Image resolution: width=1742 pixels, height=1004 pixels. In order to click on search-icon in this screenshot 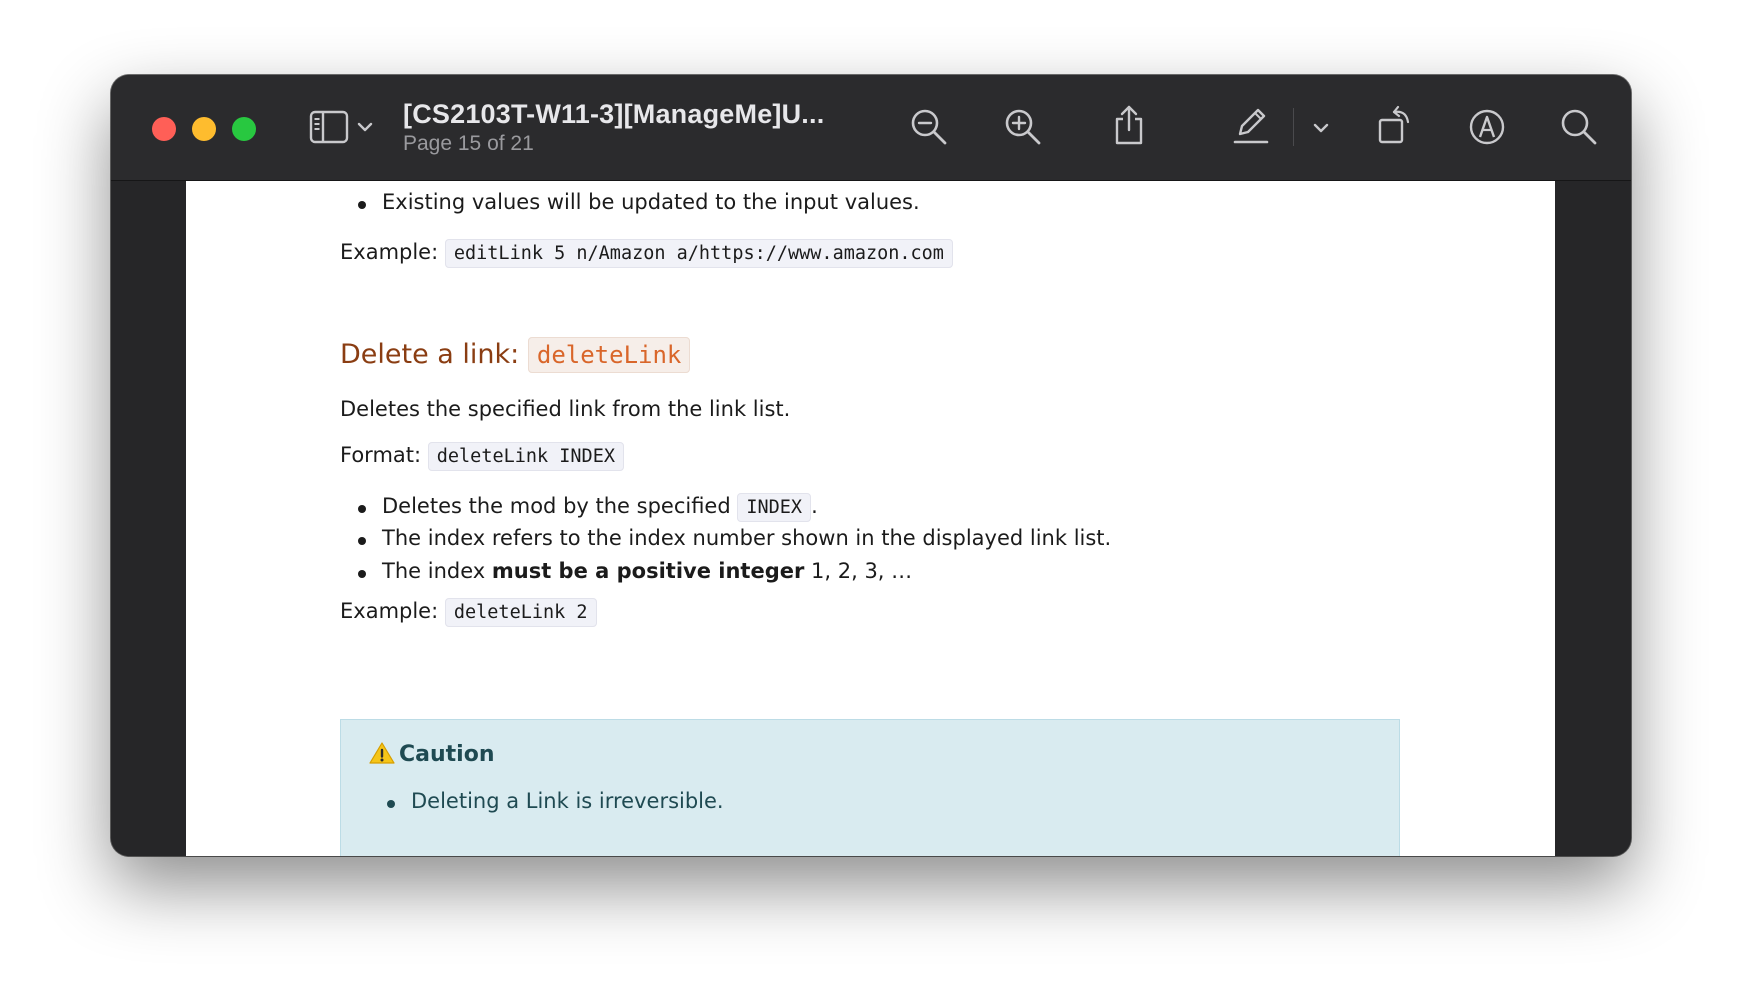, I will do `click(1579, 127)`.